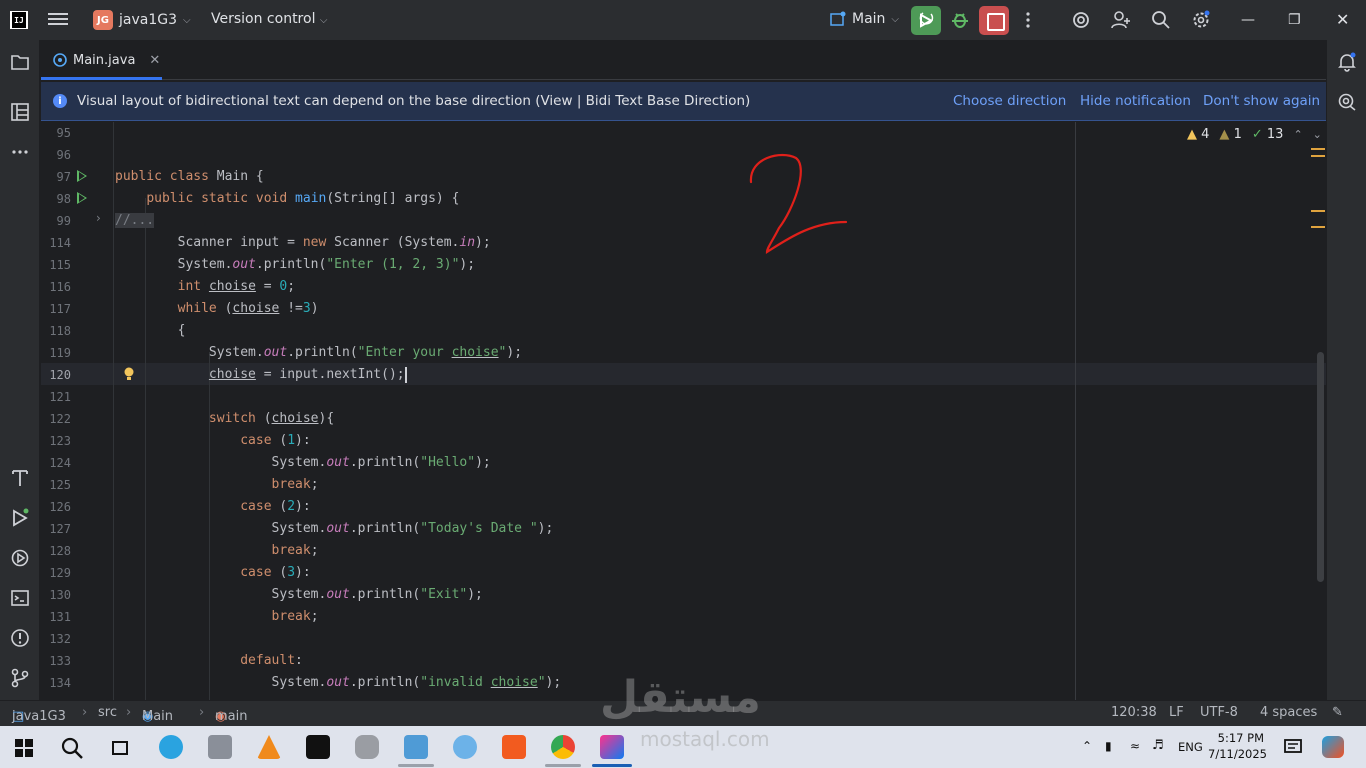  What do you see at coordinates (212, 441) in the screenshot?
I see `code-line: case (1):` at bounding box center [212, 441].